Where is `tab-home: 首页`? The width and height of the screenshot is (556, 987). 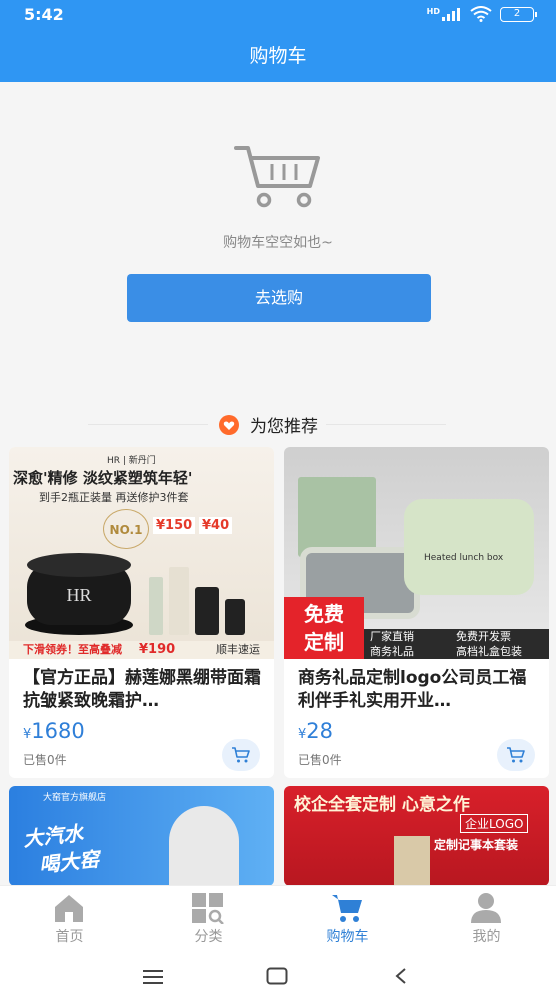 tab-home: 首页 is located at coordinates (69, 917).